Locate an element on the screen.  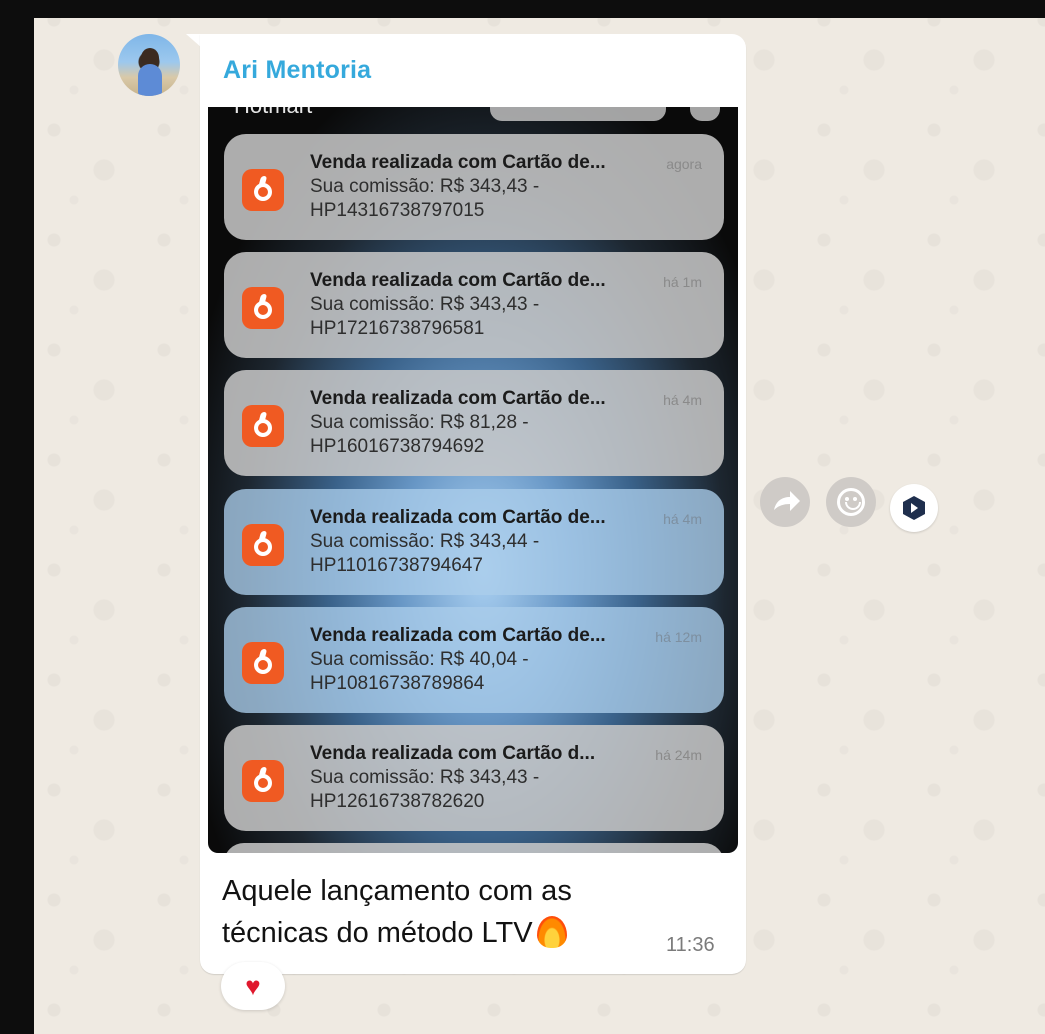
extension-button is located at coordinates (914, 508).